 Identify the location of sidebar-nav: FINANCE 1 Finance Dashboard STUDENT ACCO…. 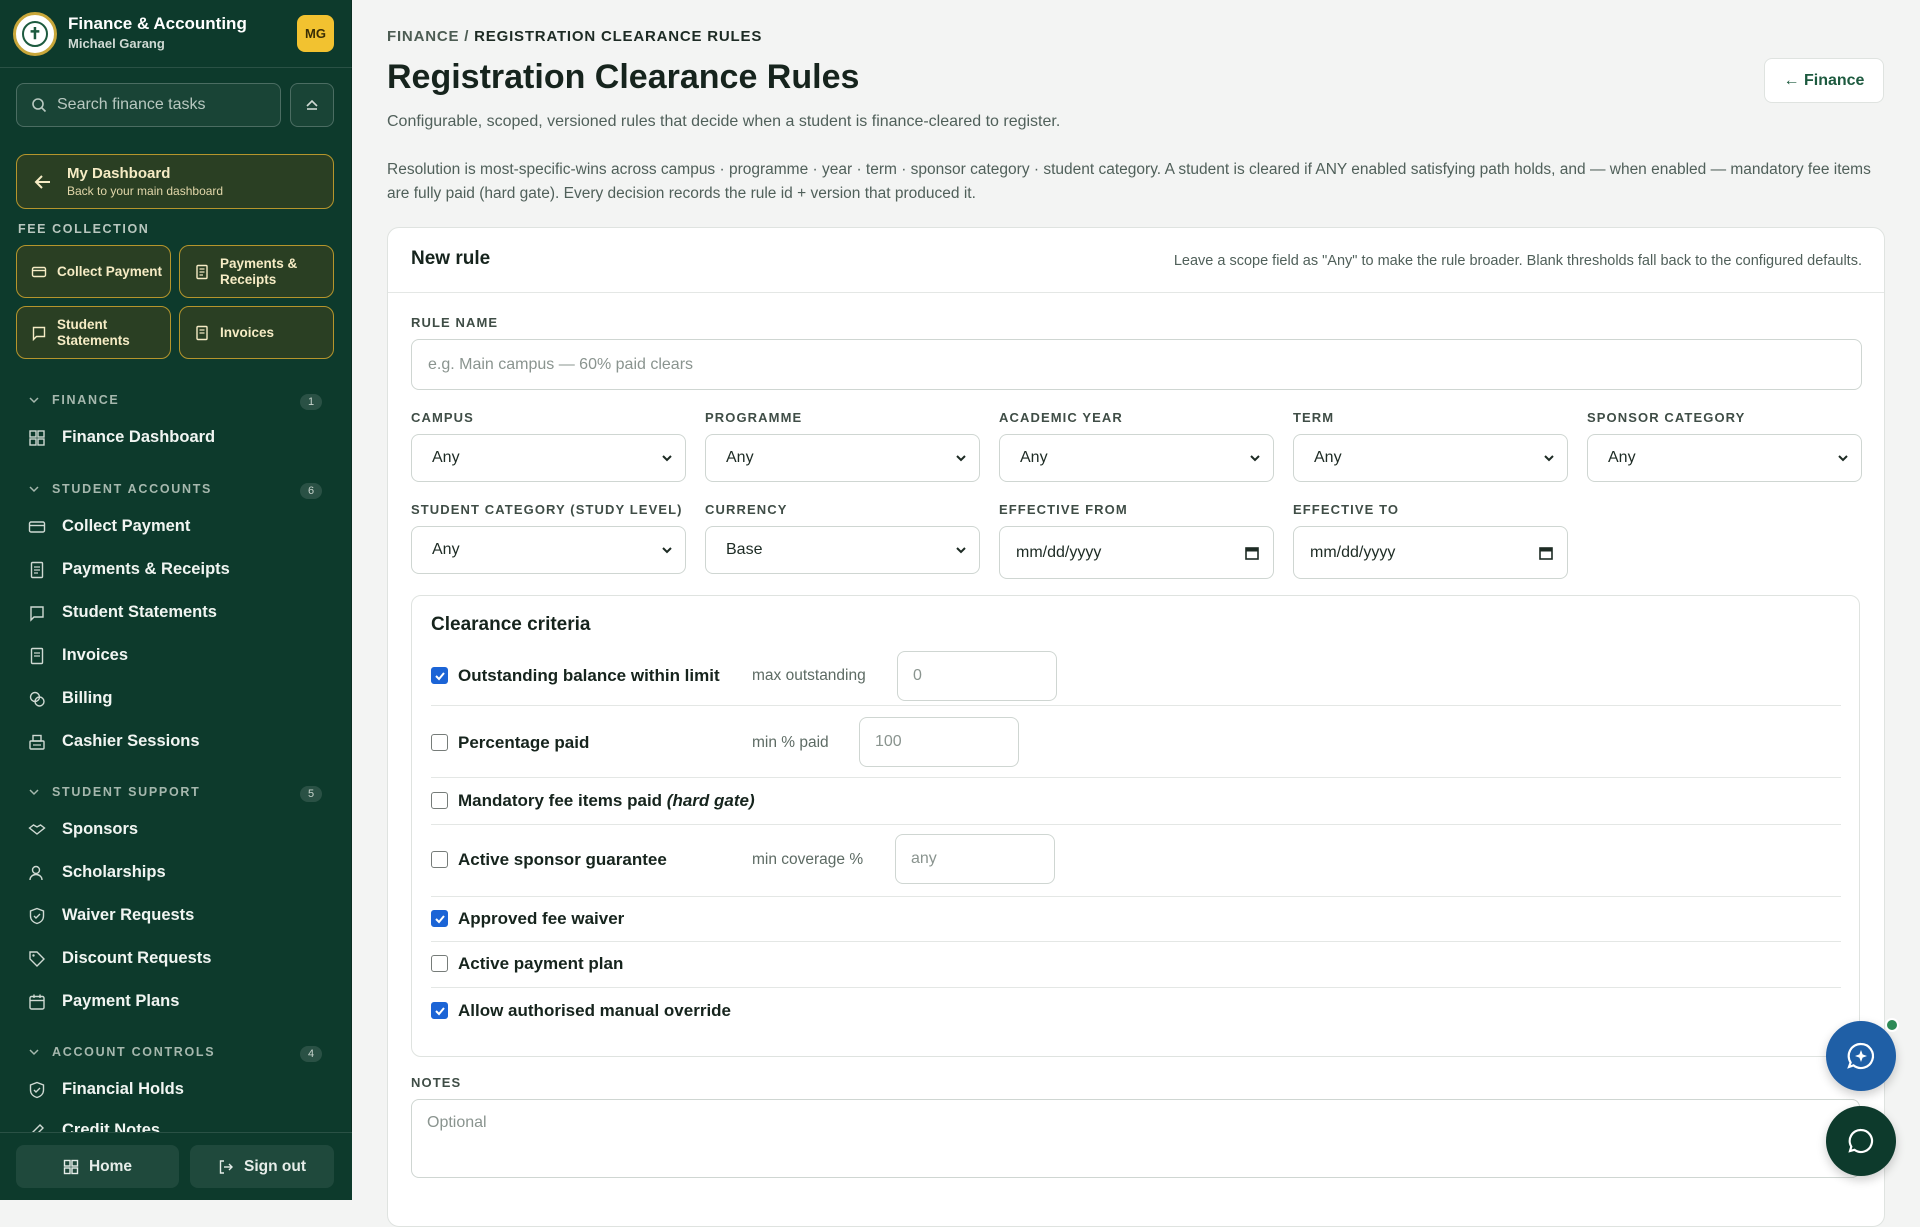
(176, 756).